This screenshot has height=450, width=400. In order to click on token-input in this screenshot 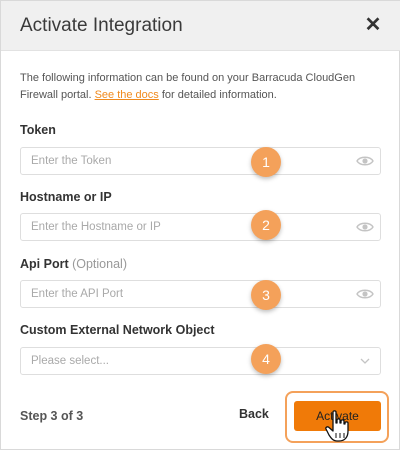, I will do `click(181, 161)`.